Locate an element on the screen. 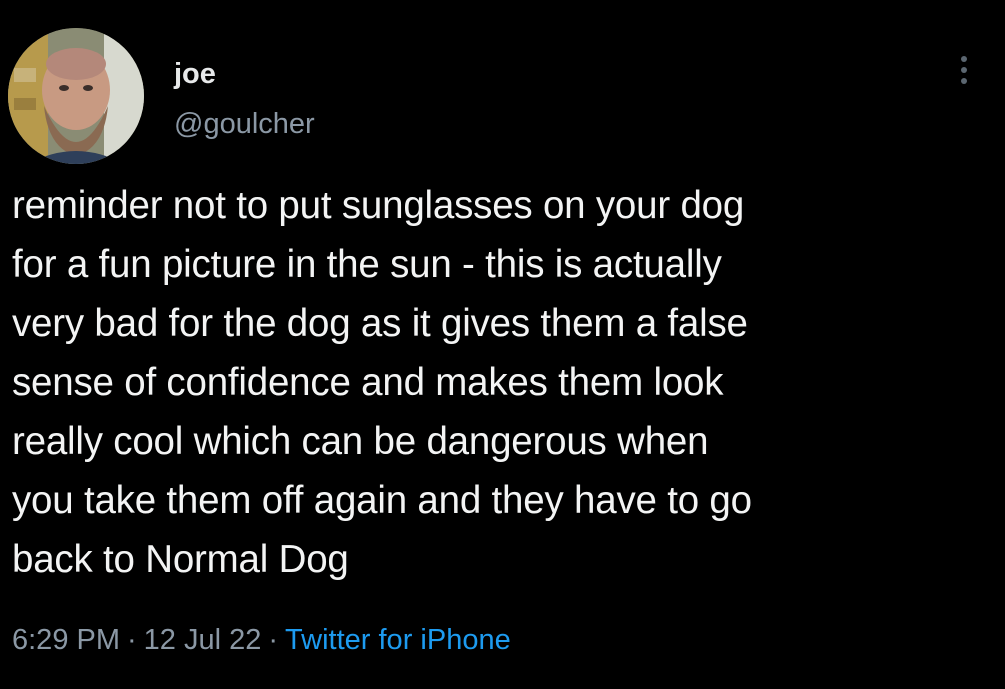 The width and height of the screenshot is (1005, 689). tweet-time: 6:29 PM is located at coordinates (66, 640).